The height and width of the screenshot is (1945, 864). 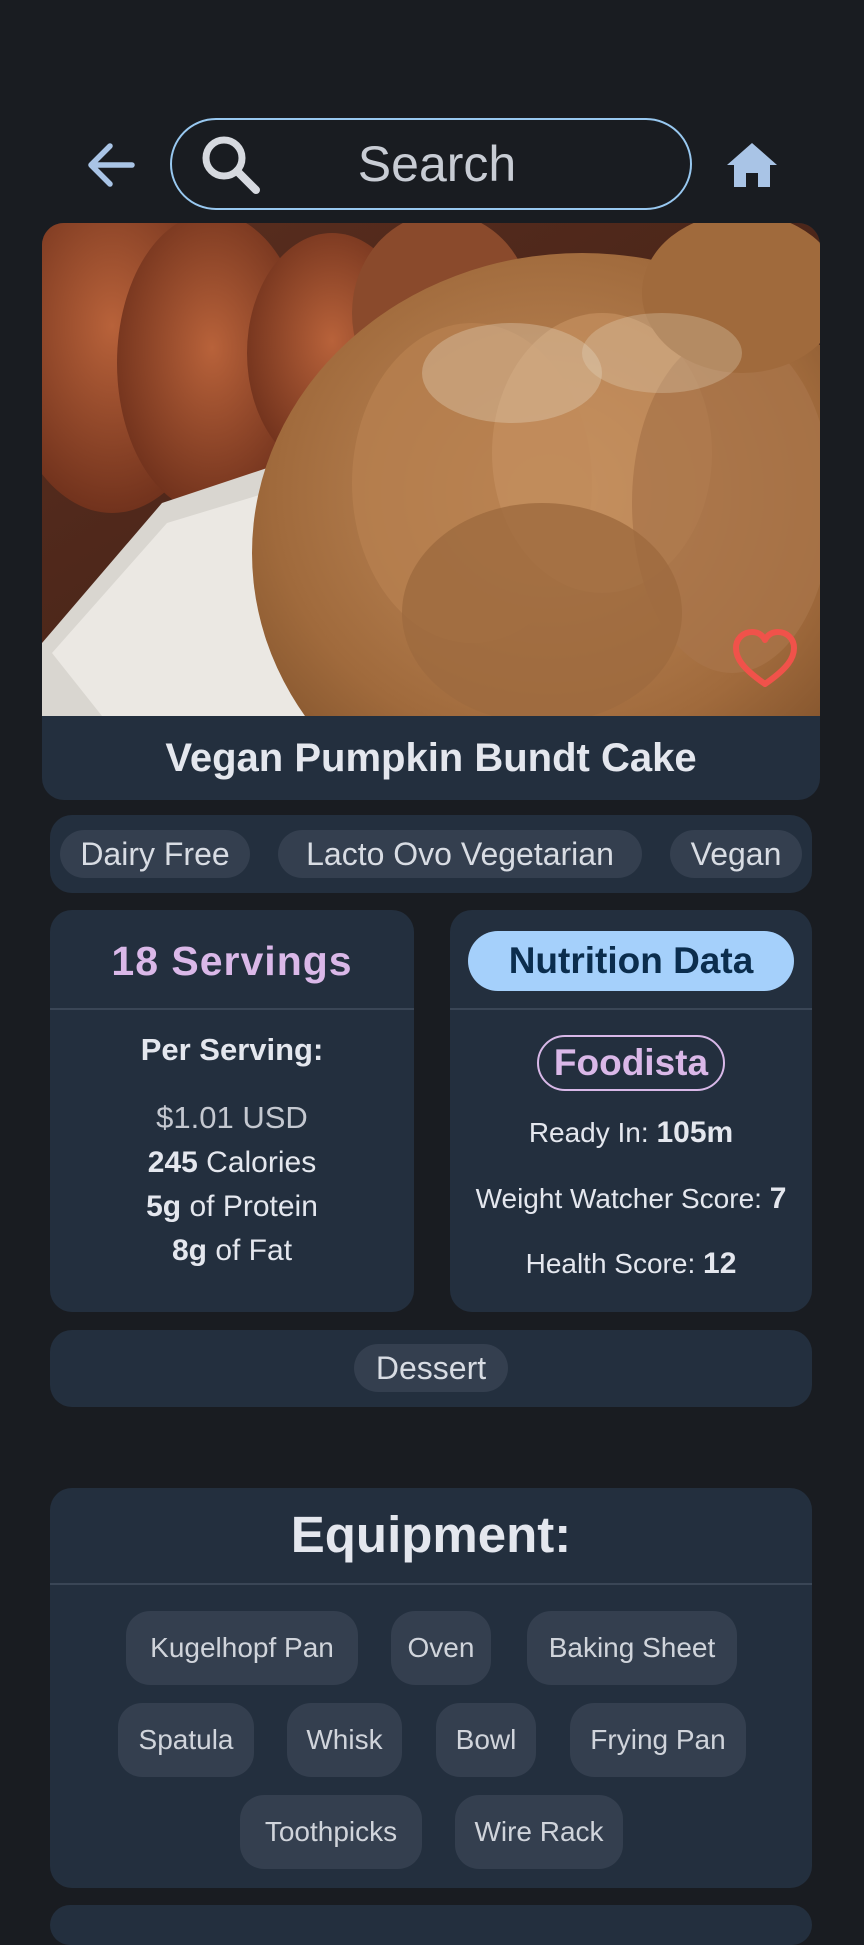 I want to click on top-bar, so click(x=432, y=165).